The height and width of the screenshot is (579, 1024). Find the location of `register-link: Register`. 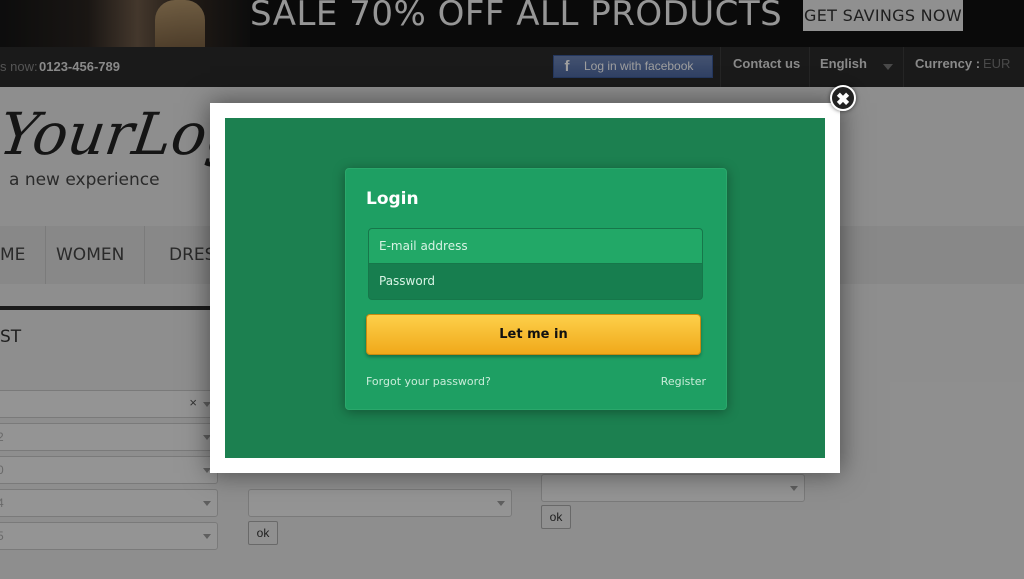

register-link: Register is located at coordinates (683, 381).